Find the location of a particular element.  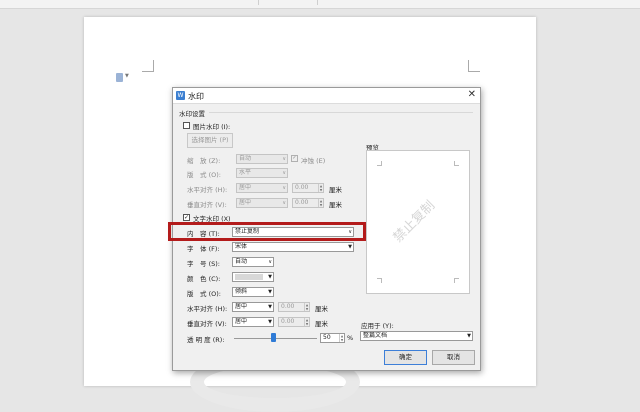

picture-layout-label: 版 式 (O): is located at coordinates (204, 175).